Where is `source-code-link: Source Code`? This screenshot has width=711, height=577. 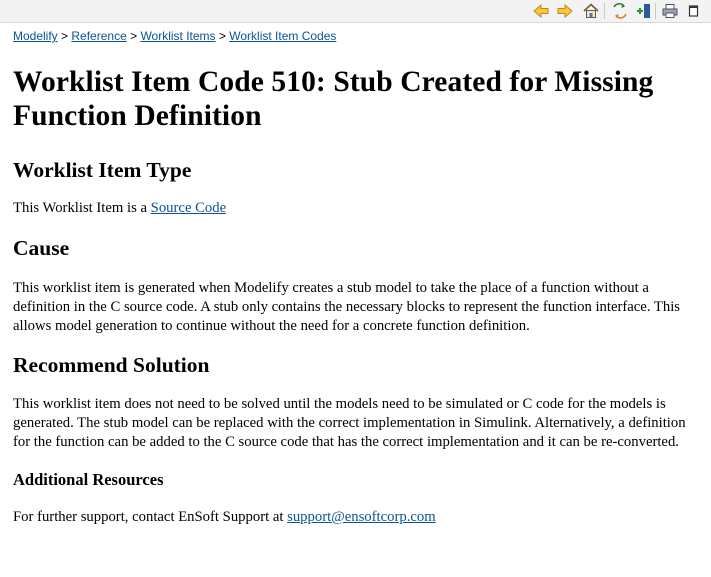 source-code-link: Source Code is located at coordinates (188, 208).